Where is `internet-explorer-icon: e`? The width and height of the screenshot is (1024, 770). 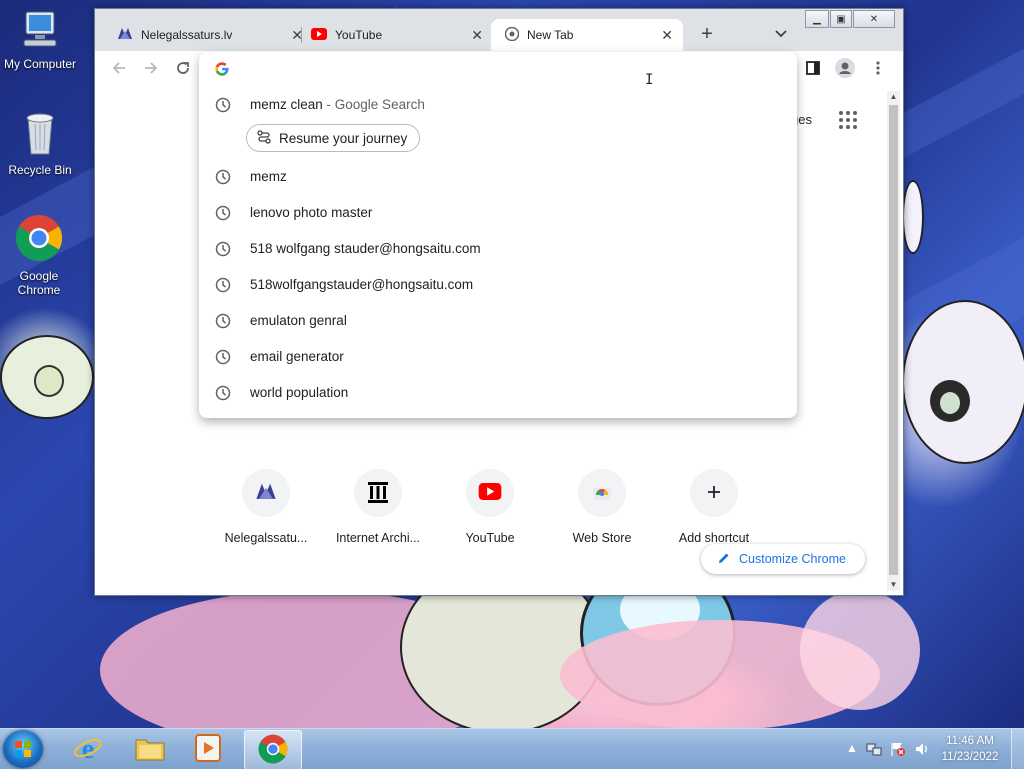 internet-explorer-icon: e is located at coordinates (88, 749).